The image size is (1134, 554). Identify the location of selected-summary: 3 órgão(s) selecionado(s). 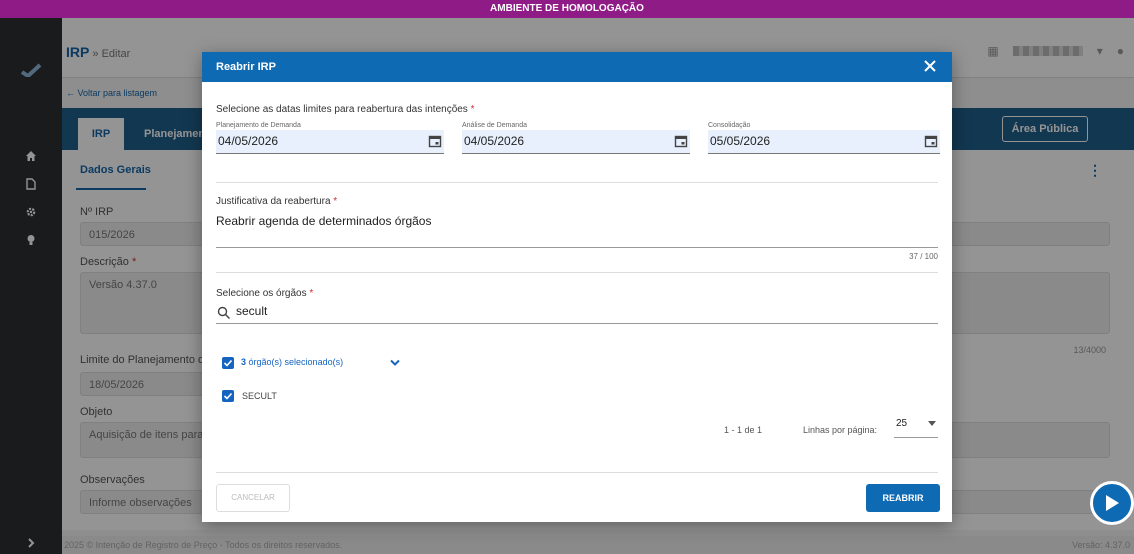
(292, 362).